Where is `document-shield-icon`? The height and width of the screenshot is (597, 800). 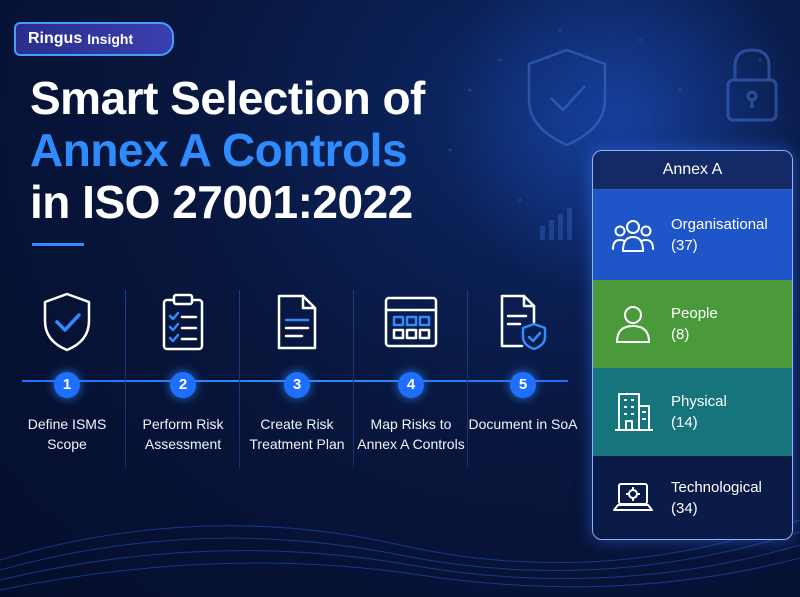 document-shield-icon is located at coordinates (523, 322).